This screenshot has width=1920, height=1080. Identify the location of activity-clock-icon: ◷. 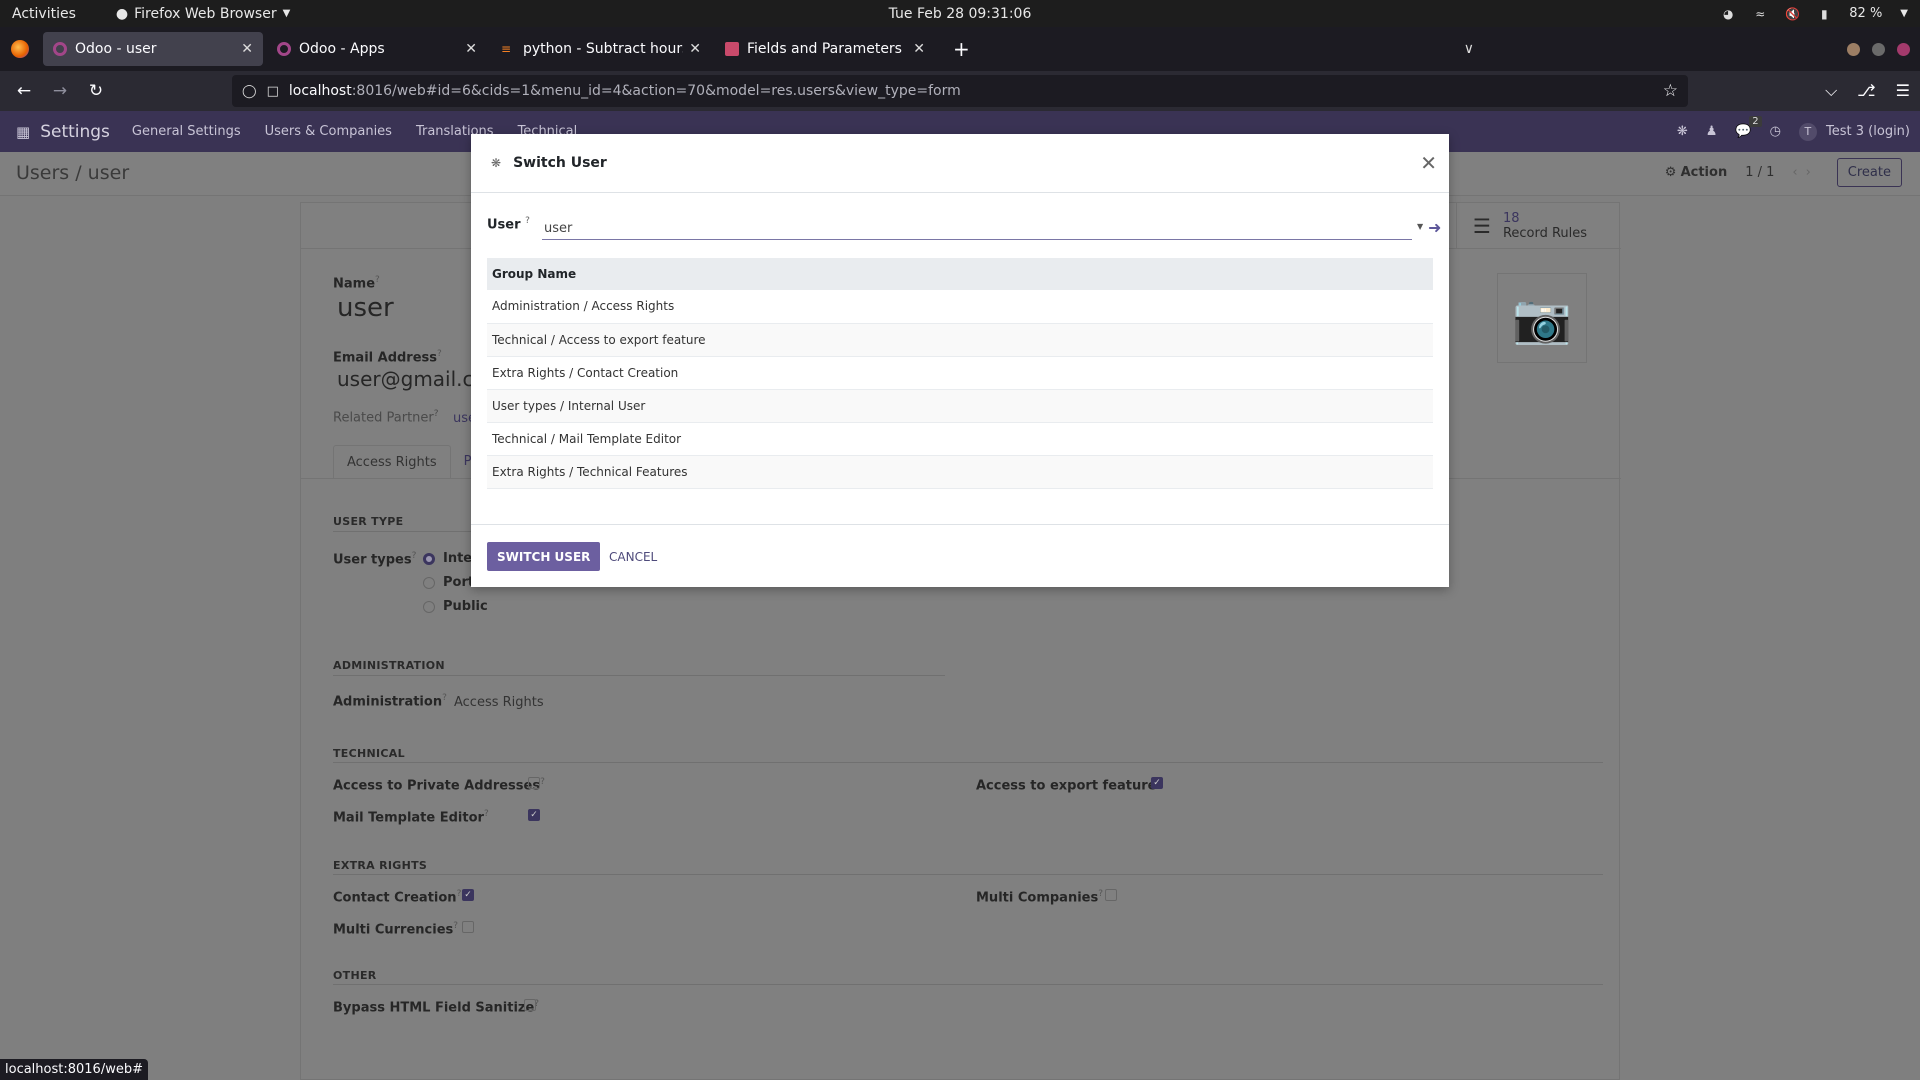
(1775, 131).